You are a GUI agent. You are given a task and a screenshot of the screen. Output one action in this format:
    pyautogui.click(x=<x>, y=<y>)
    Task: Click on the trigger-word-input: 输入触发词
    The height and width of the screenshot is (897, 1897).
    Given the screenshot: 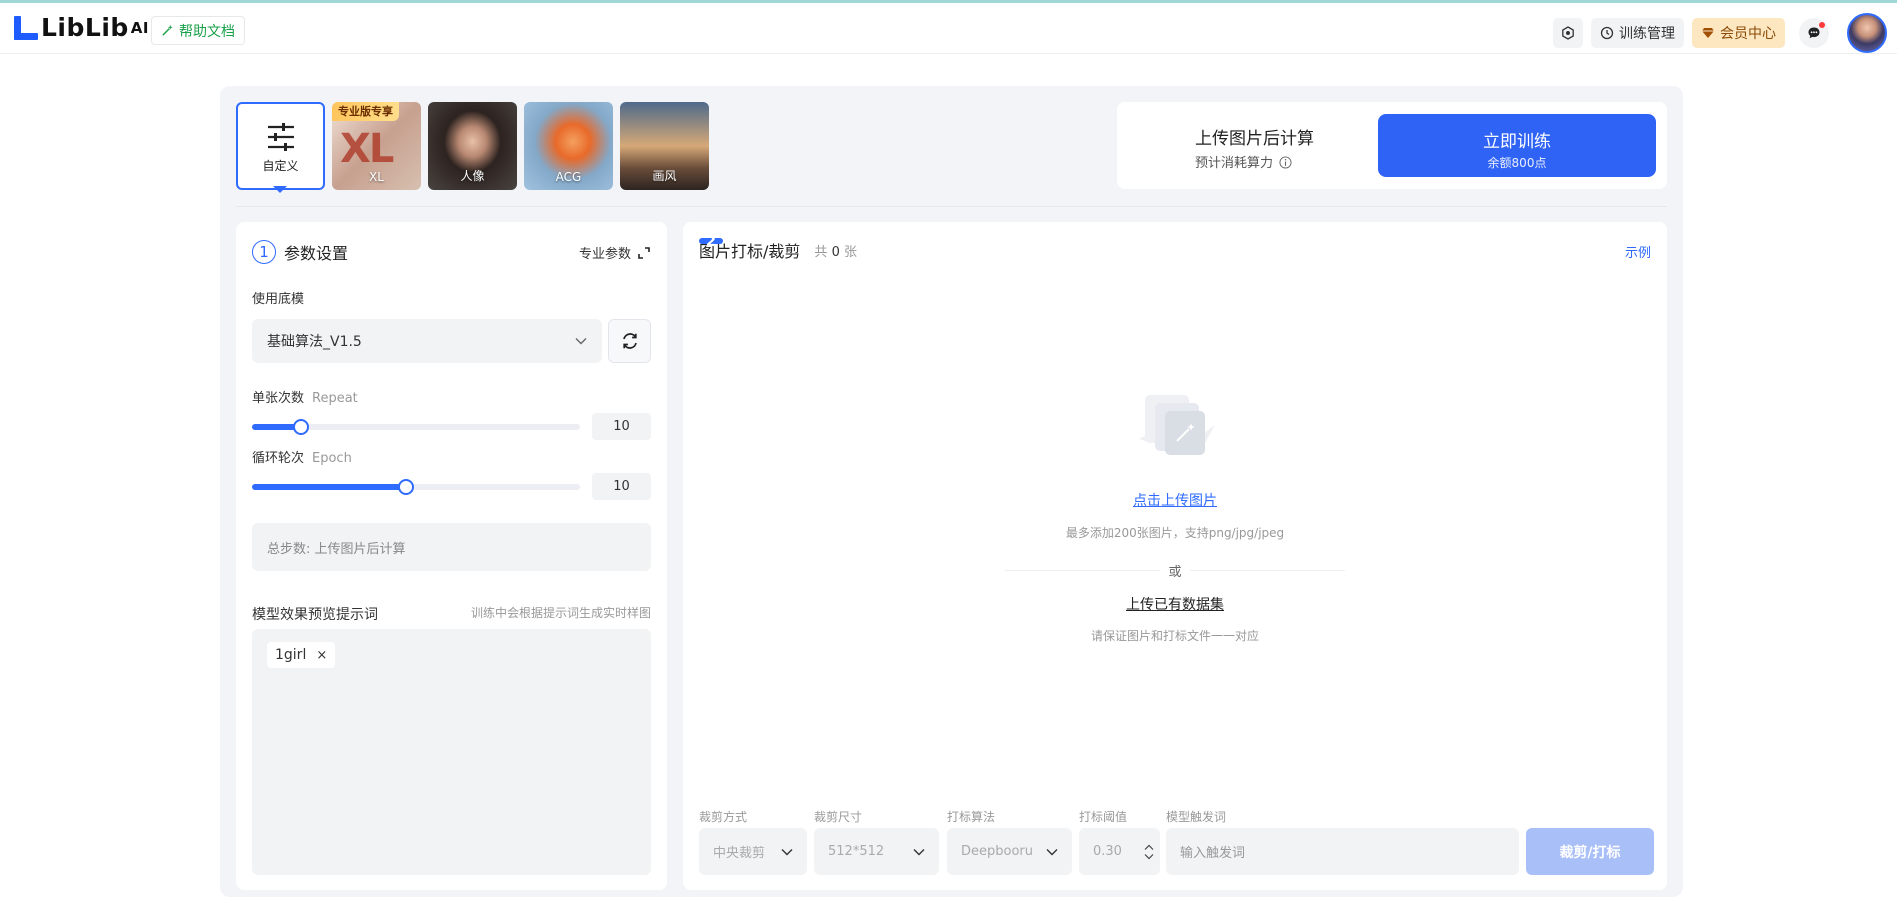 What is the action you would take?
    pyautogui.click(x=1342, y=851)
    